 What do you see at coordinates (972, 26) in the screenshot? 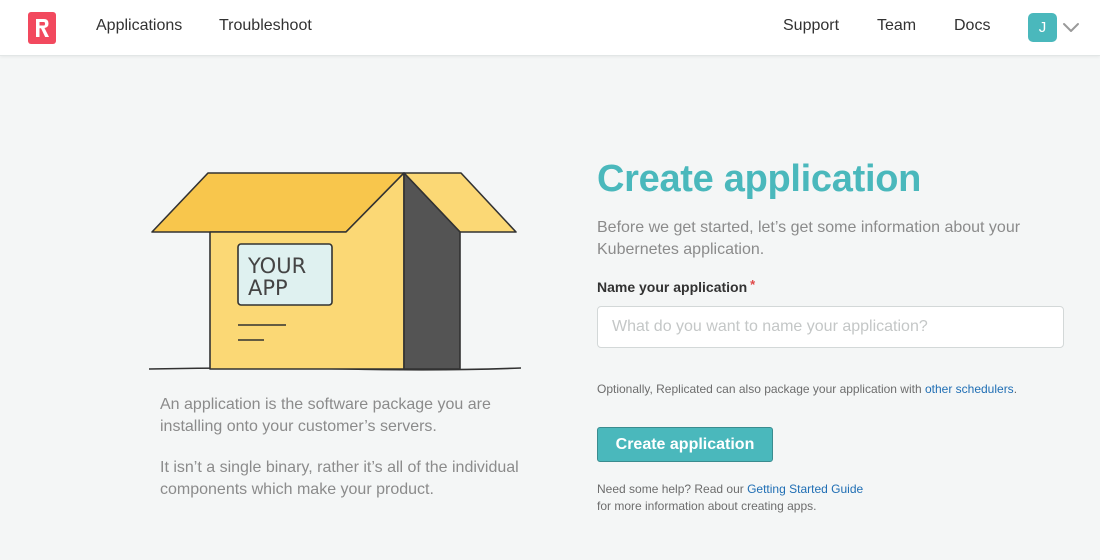
I see `nav-docs-link: Docs` at bounding box center [972, 26].